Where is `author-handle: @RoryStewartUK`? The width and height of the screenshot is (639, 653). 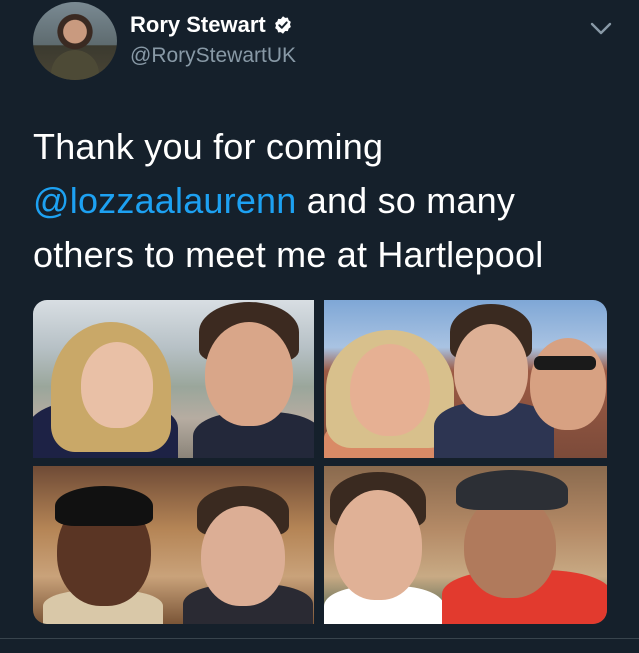
author-handle: @RoryStewartUK is located at coordinates (213, 56).